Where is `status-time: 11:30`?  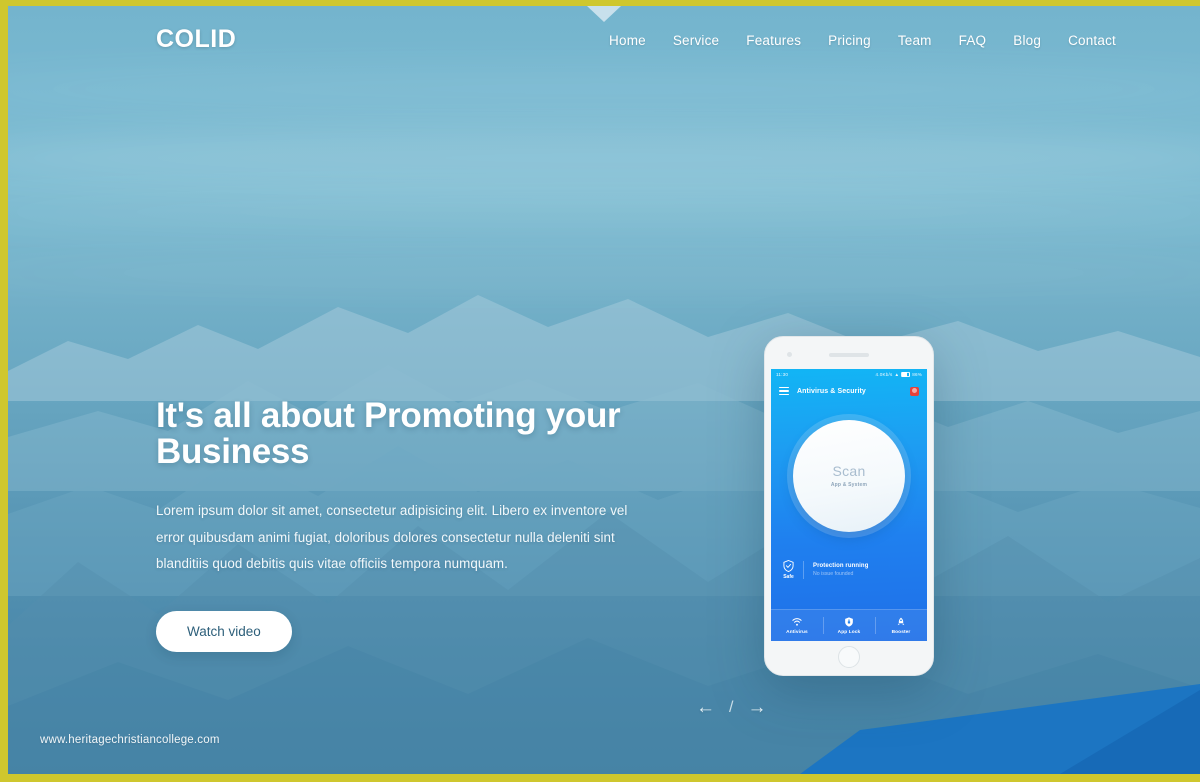 status-time: 11:30 is located at coordinates (782, 374).